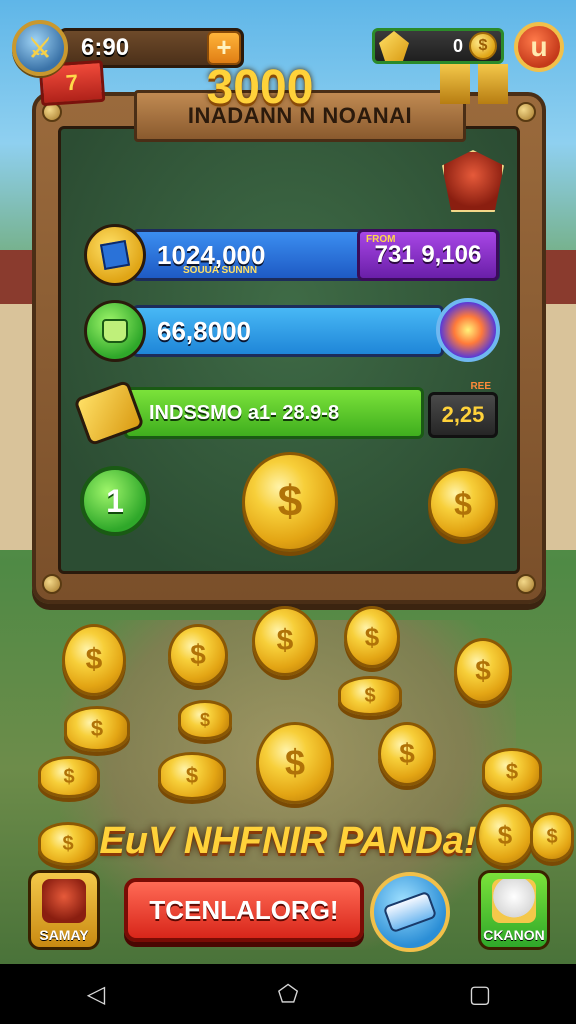  I want to click on reward-row-2: 66,8000, so click(264, 331).